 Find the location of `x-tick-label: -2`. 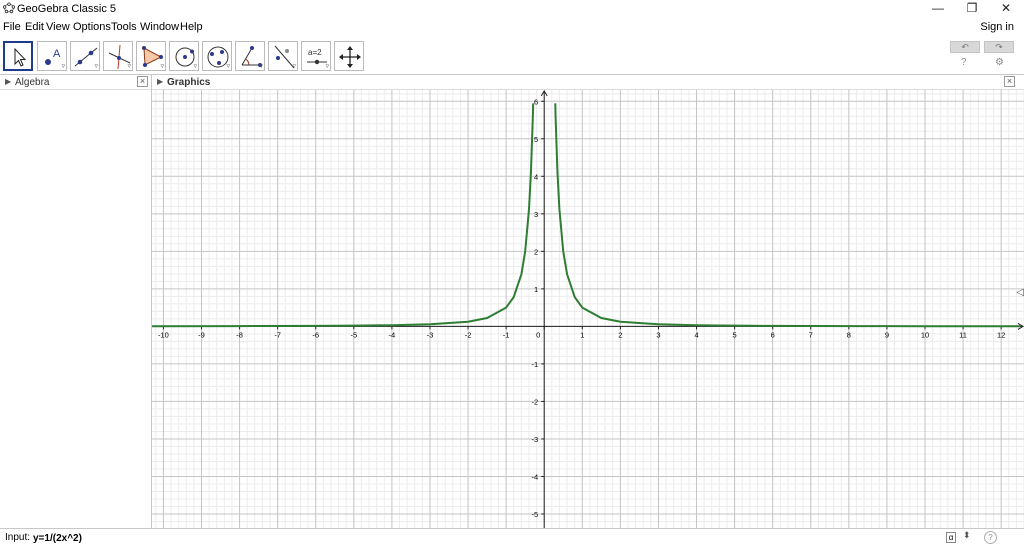

x-tick-label: -2 is located at coordinates (468, 334).